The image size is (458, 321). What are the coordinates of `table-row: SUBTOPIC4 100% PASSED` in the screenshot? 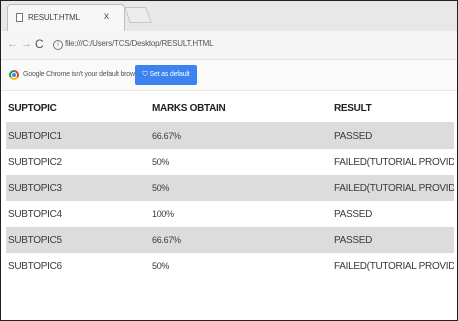 It's located at (230, 214).